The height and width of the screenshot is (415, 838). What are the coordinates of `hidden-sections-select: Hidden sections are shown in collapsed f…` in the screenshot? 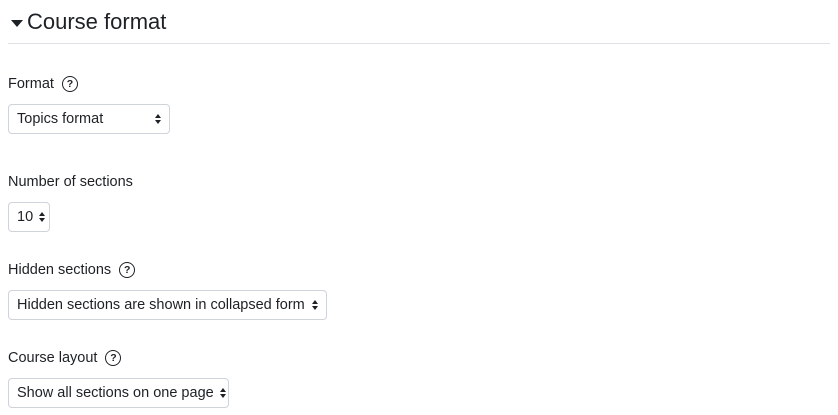 It's located at (167, 305).